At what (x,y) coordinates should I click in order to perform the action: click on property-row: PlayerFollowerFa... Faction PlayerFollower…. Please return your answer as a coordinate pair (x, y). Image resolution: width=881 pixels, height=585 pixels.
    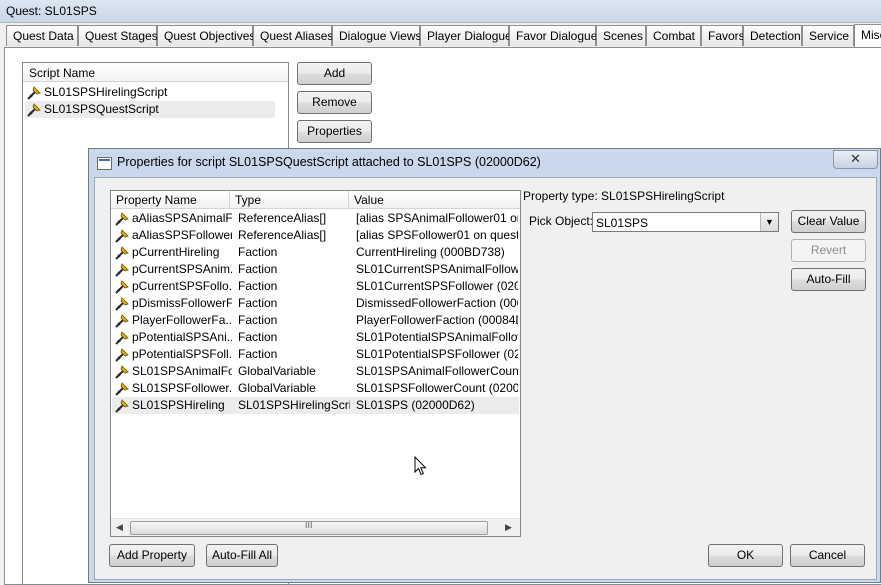
    Looking at the image, I should click on (315, 320).